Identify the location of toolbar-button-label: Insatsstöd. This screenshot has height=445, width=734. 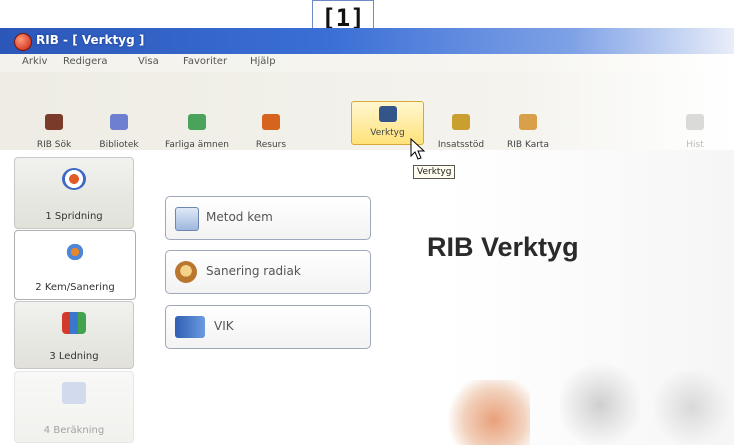
(461, 145).